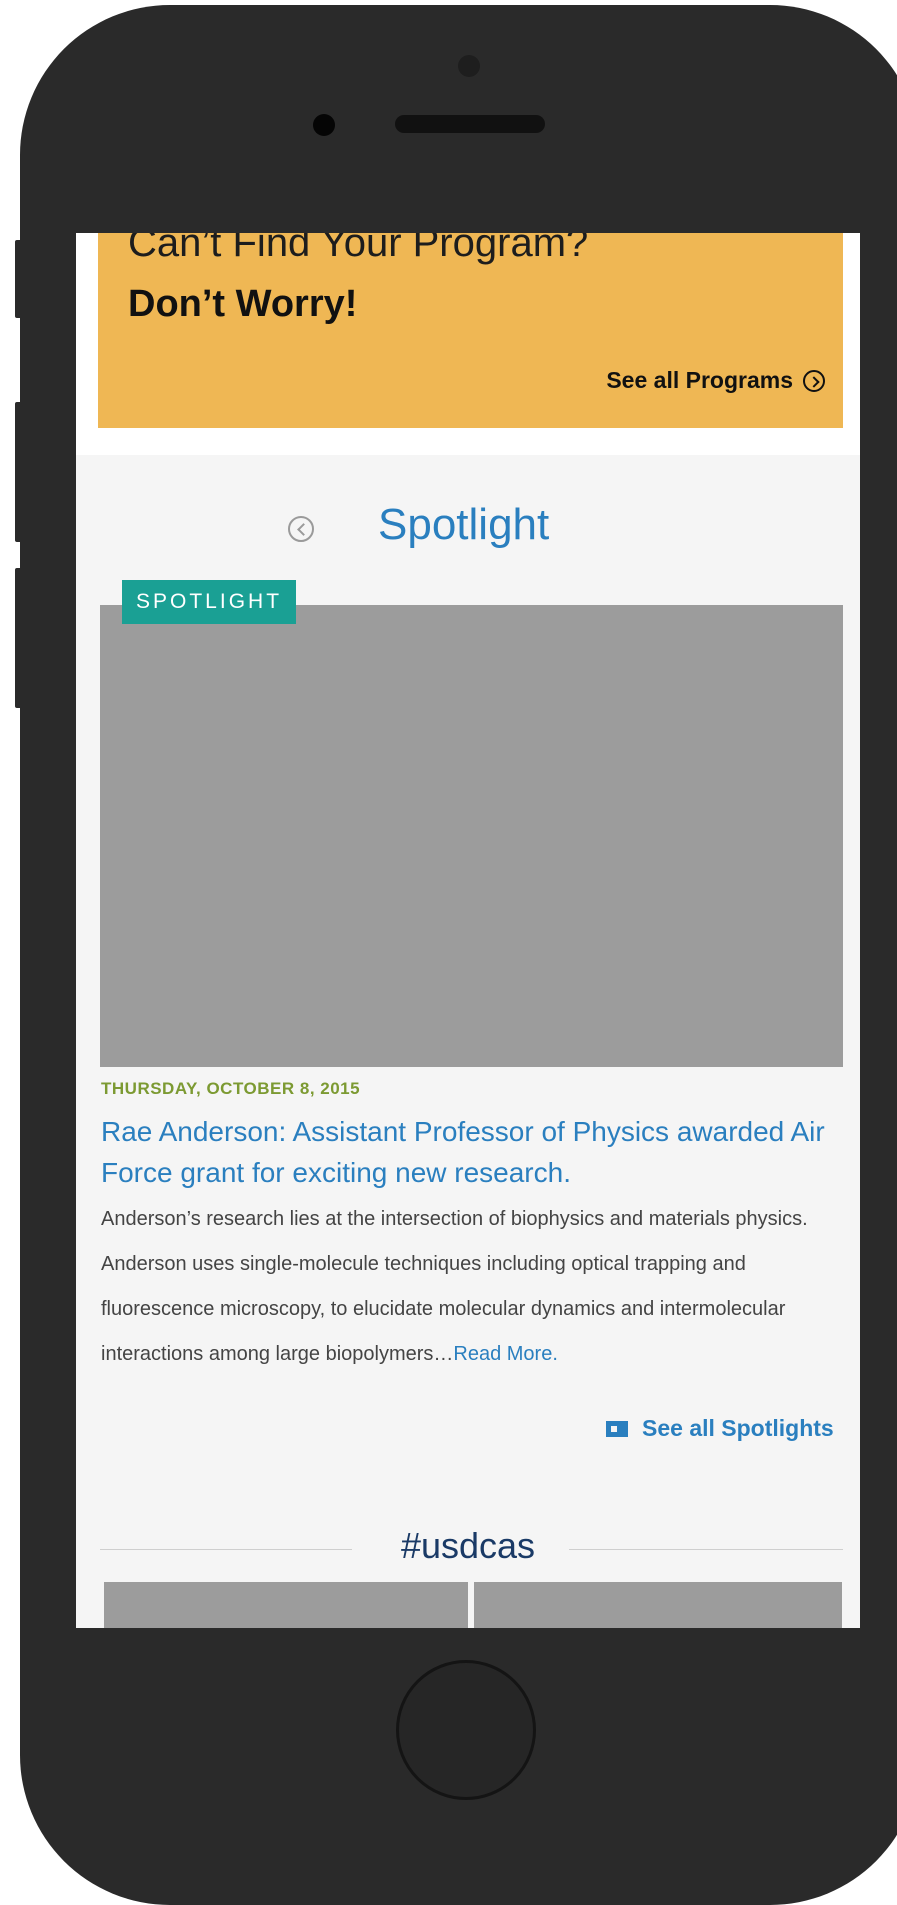 The width and height of the screenshot is (897, 1905). What do you see at coordinates (358, 249) in the screenshot?
I see `banner-title: Can’t Find Your Program?` at bounding box center [358, 249].